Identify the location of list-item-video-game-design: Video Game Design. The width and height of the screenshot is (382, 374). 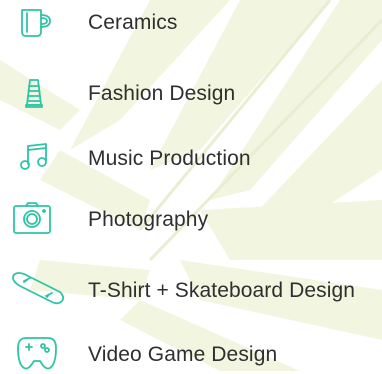
(191, 354).